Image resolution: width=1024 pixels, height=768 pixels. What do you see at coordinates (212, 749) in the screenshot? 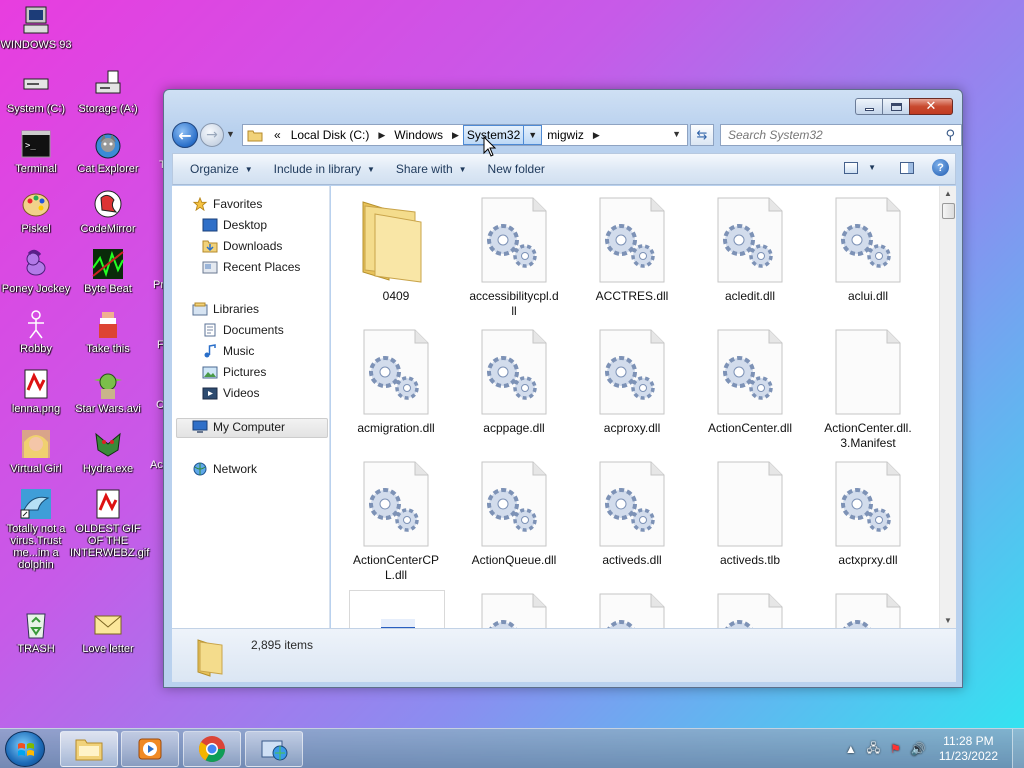
I see `taskbar-chrome-button` at bounding box center [212, 749].